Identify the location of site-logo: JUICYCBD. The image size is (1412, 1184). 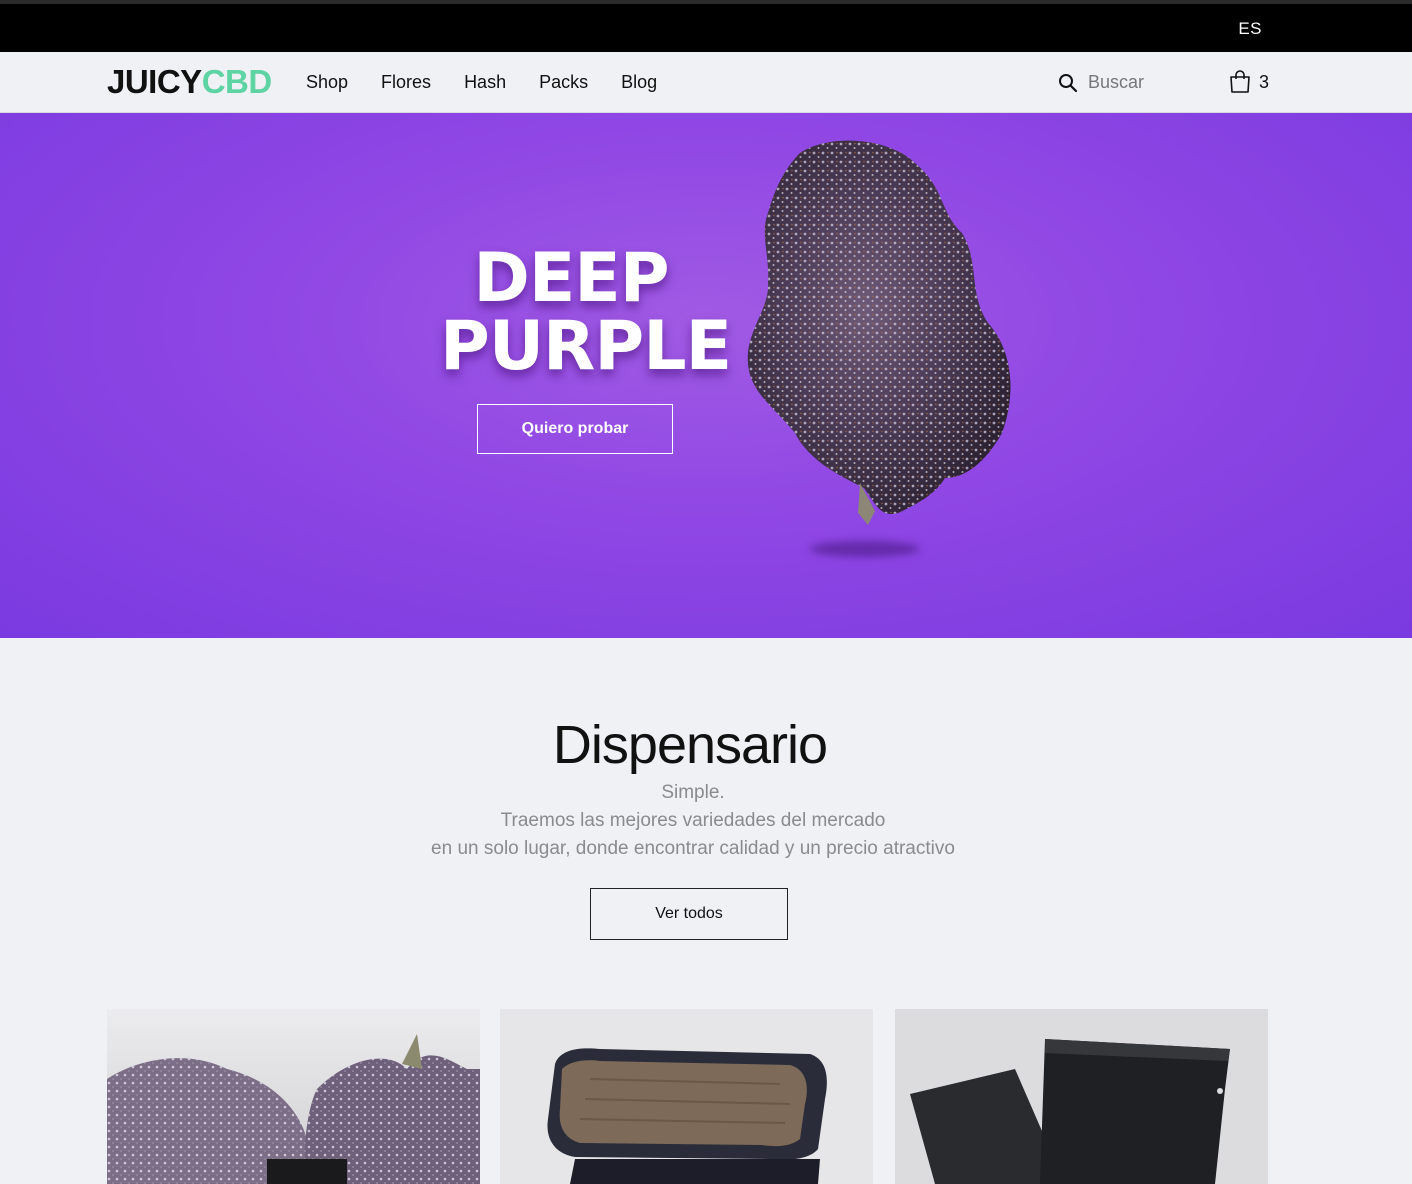
(189, 82).